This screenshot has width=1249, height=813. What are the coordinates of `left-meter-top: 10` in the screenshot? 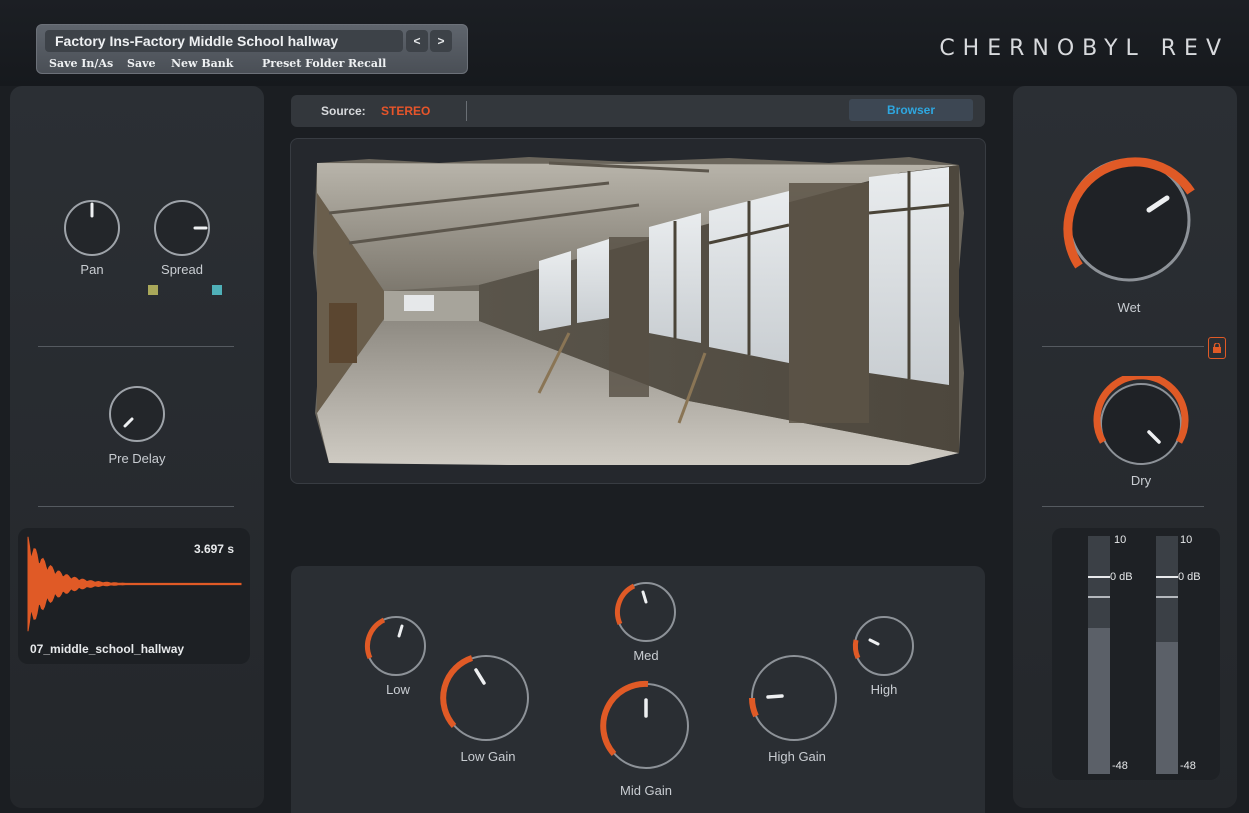 It's located at (1120, 540).